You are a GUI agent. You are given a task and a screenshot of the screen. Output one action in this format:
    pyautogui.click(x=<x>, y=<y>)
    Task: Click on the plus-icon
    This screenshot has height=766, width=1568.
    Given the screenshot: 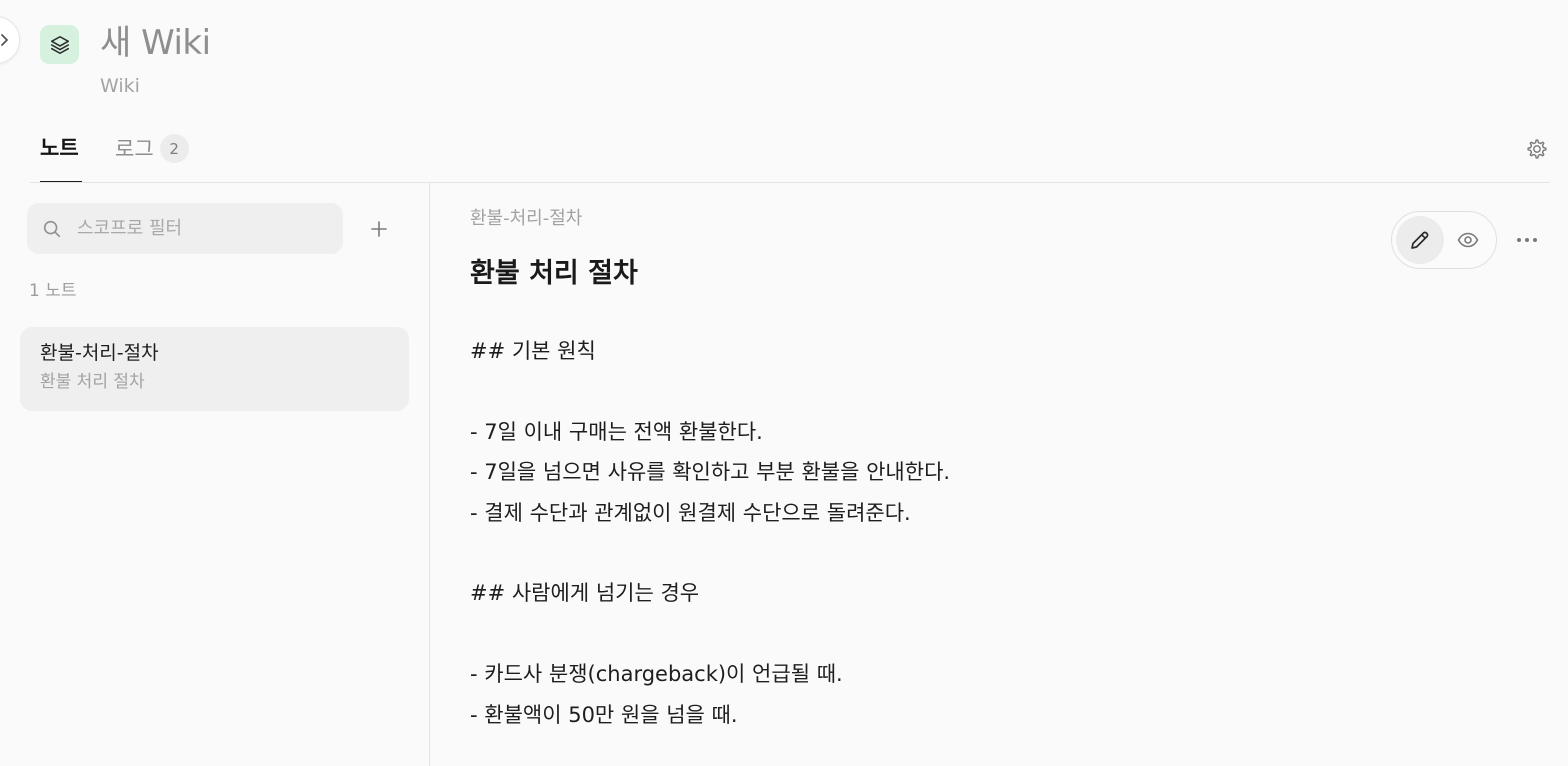 What is the action you would take?
    pyautogui.click(x=379, y=229)
    